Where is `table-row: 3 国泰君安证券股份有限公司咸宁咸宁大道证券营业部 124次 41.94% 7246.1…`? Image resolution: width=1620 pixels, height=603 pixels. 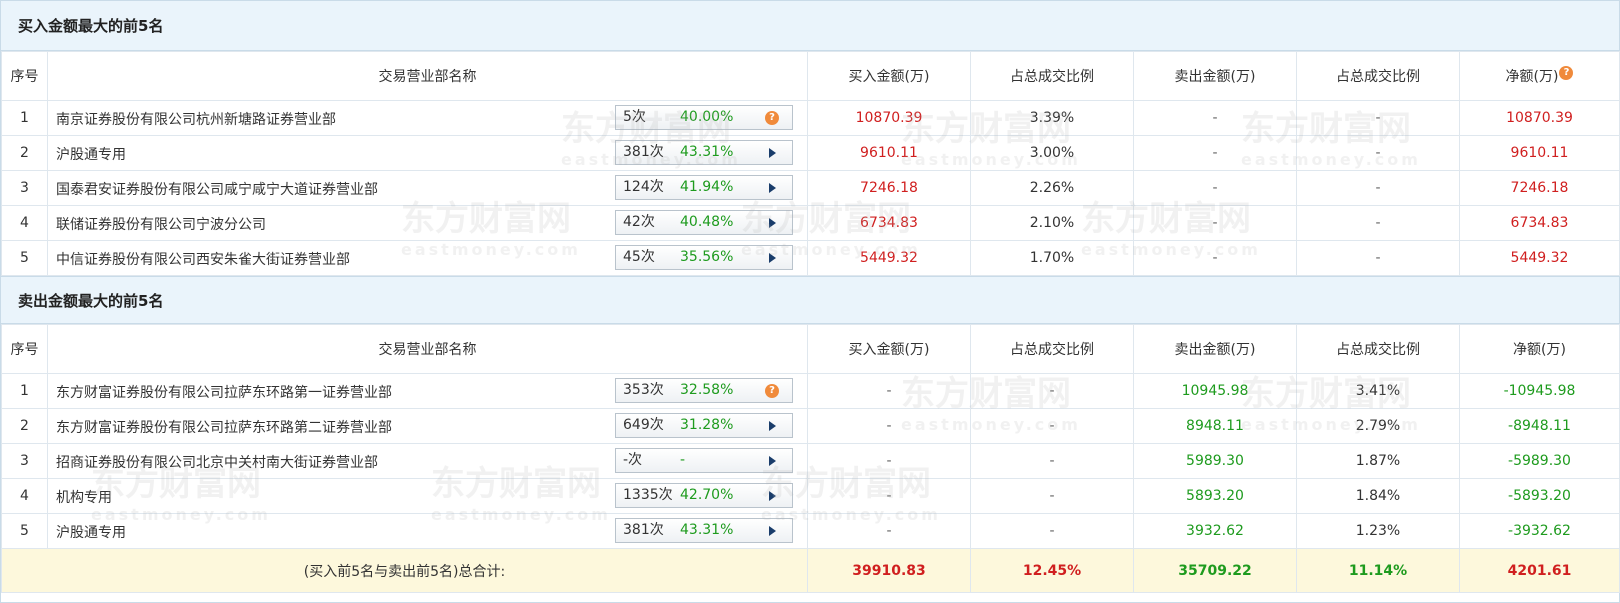
table-row: 3 国泰君安证券股份有限公司咸宁咸宁大道证券营业部 124次 41.94% 7246.1… is located at coordinates (810, 188).